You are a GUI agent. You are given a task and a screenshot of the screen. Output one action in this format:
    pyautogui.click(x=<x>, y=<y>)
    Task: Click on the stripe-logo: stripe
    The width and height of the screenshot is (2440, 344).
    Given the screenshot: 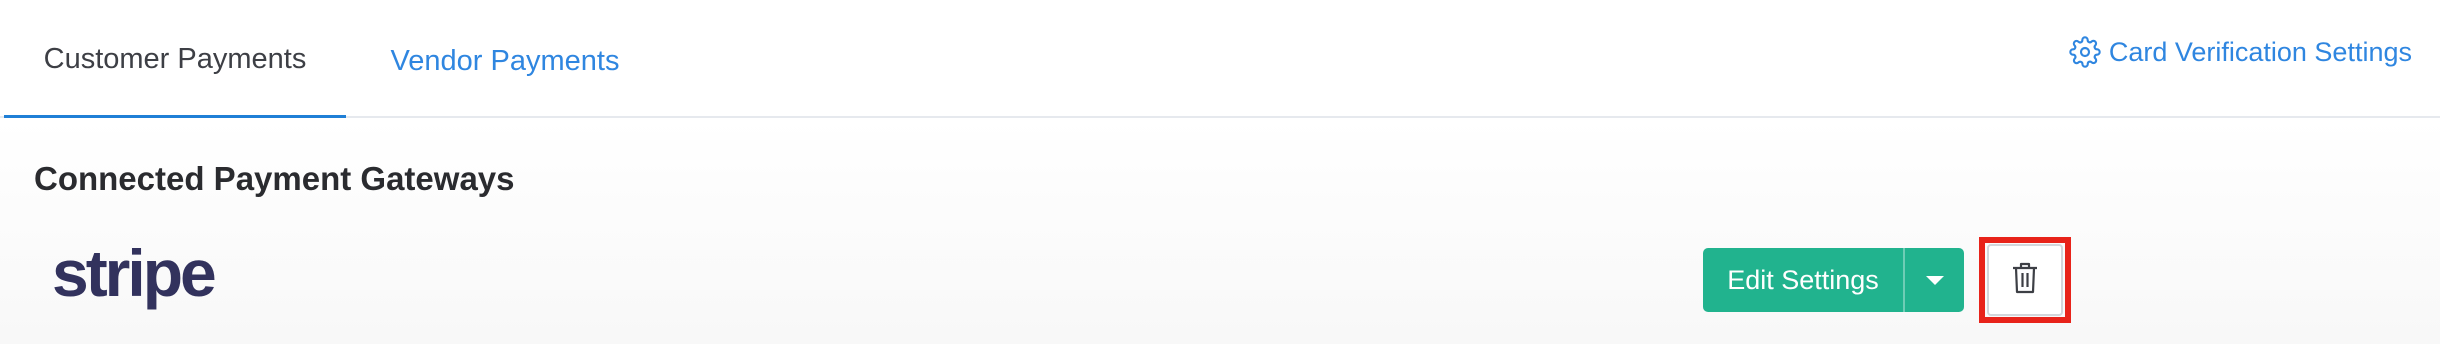 What is the action you would take?
    pyautogui.click(x=135, y=274)
    